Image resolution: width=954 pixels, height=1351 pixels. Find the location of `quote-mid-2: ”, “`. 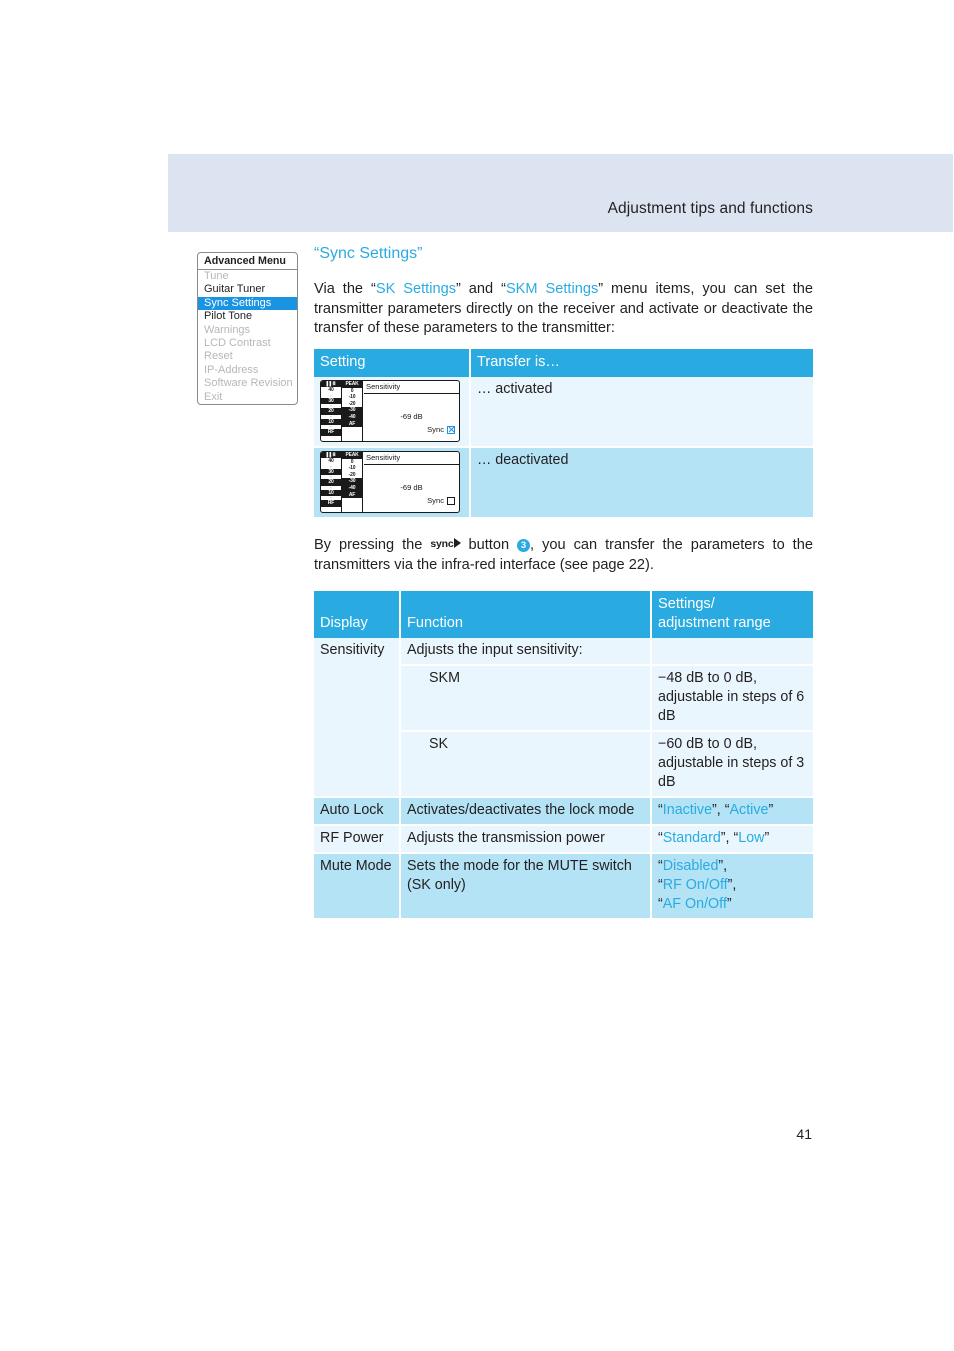

quote-mid-2: ”, “ is located at coordinates (729, 838).